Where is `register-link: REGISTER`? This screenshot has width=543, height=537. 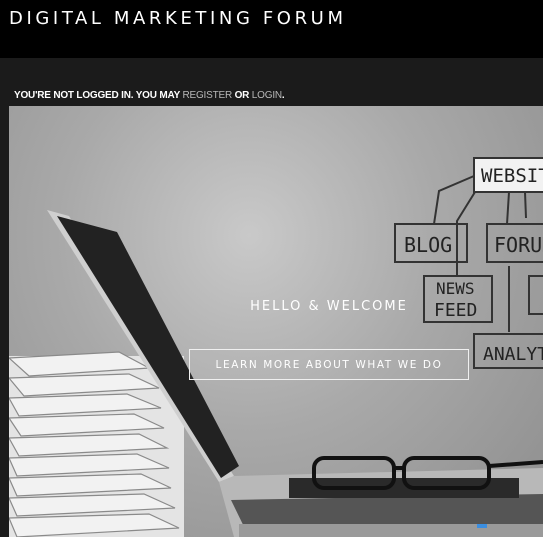 register-link: REGISTER is located at coordinates (207, 95).